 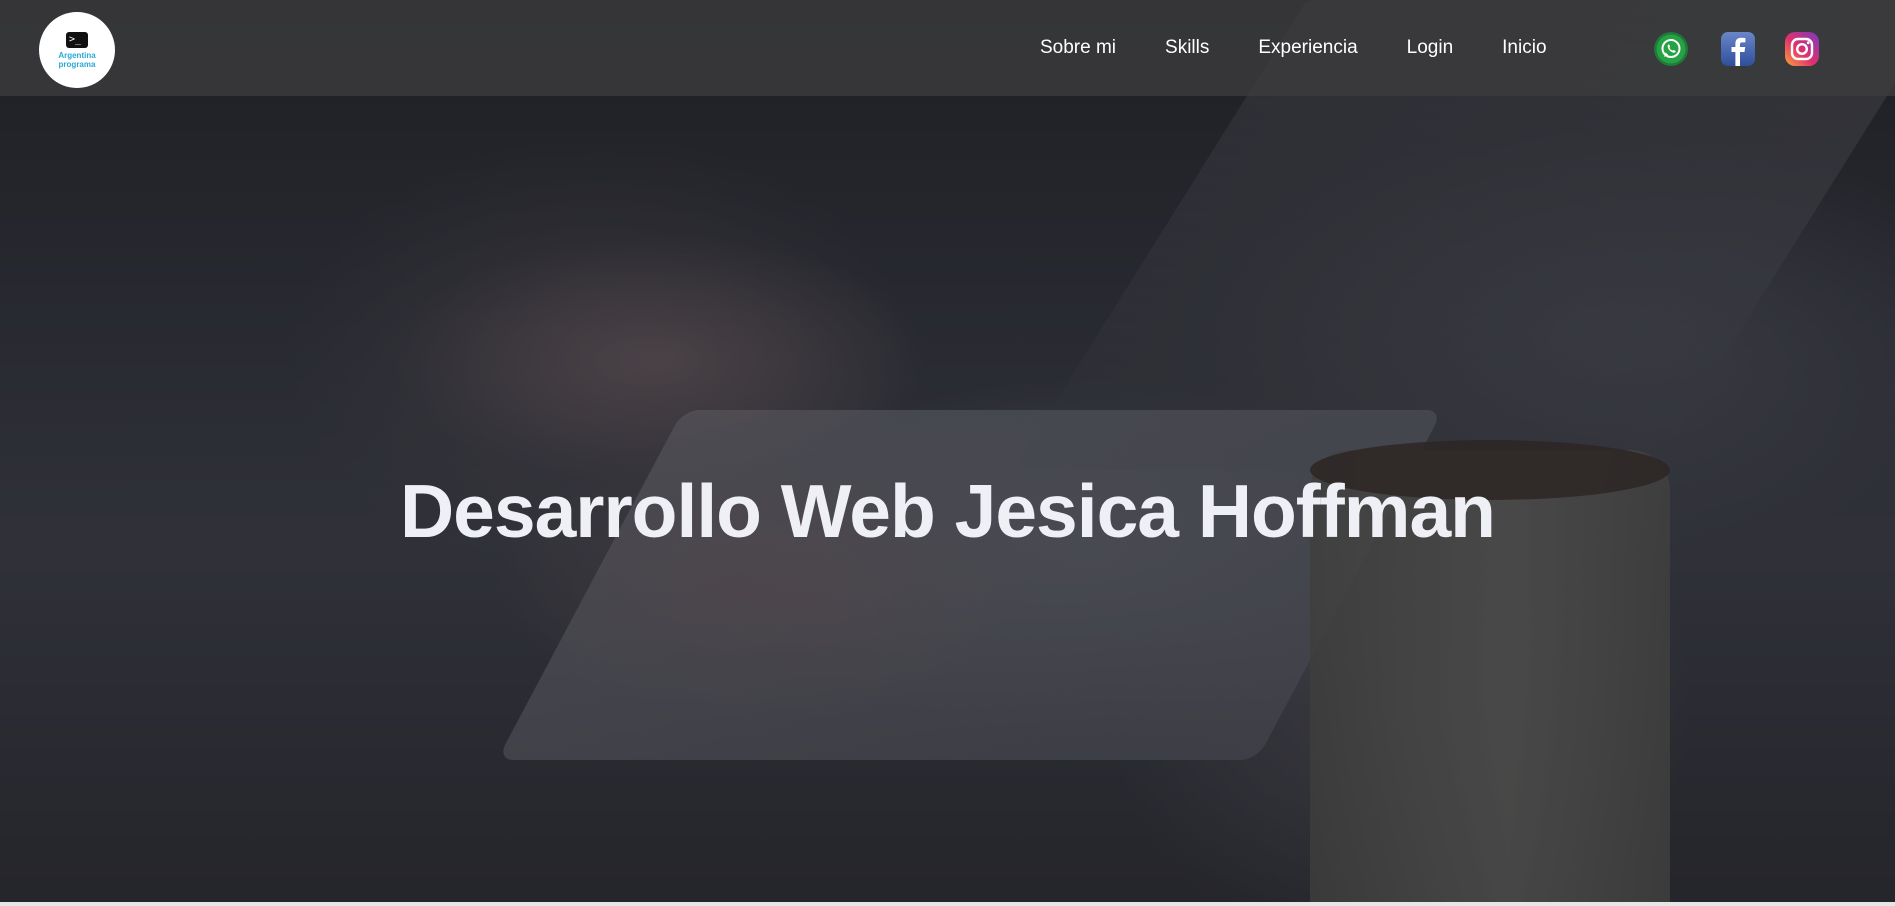 I want to click on whatsapp-link, so click(x=1671, y=49).